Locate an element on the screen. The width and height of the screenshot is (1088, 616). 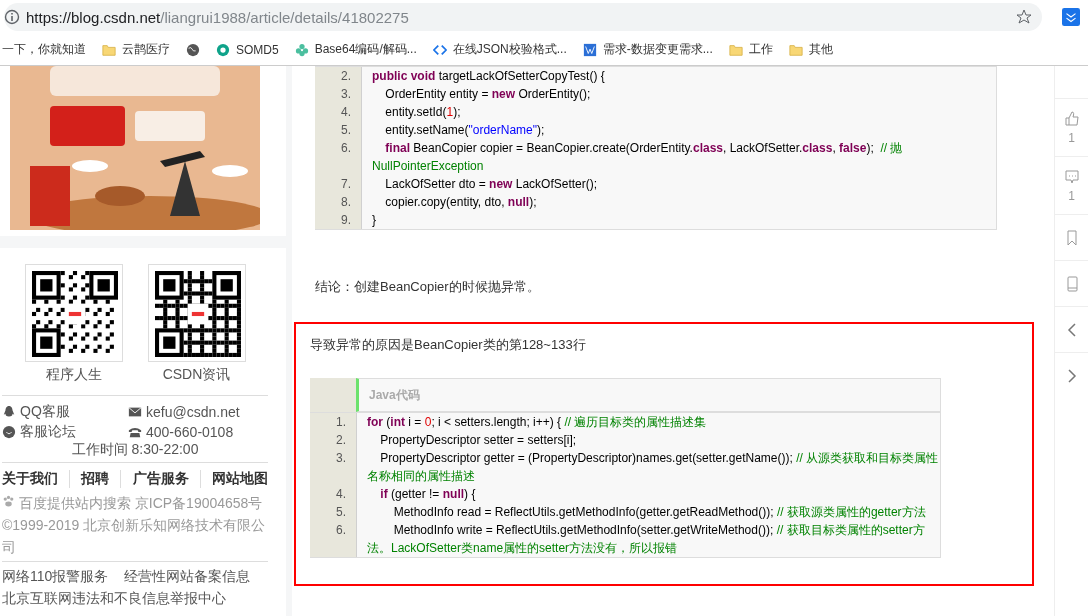
footer-link: 北京互联网违法和不良信息举报中心 is located at coordinates (114, 598).